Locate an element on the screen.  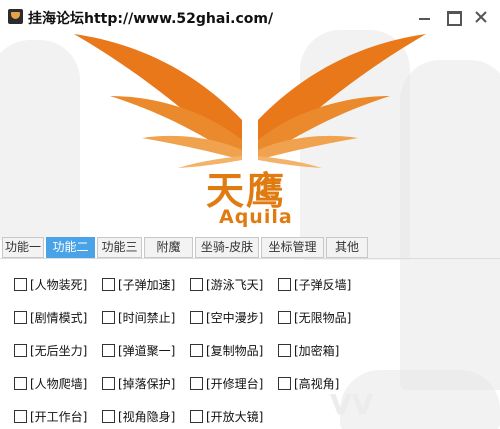
option-checkbox: [剧情模式] is located at coordinates (50, 317).